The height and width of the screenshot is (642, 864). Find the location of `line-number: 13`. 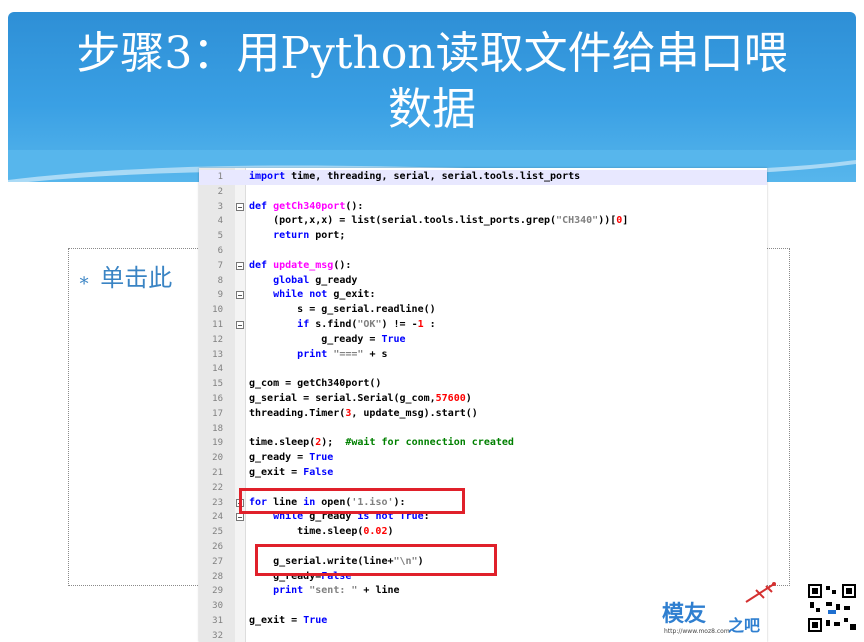

line-number: 13 is located at coordinates (217, 354).